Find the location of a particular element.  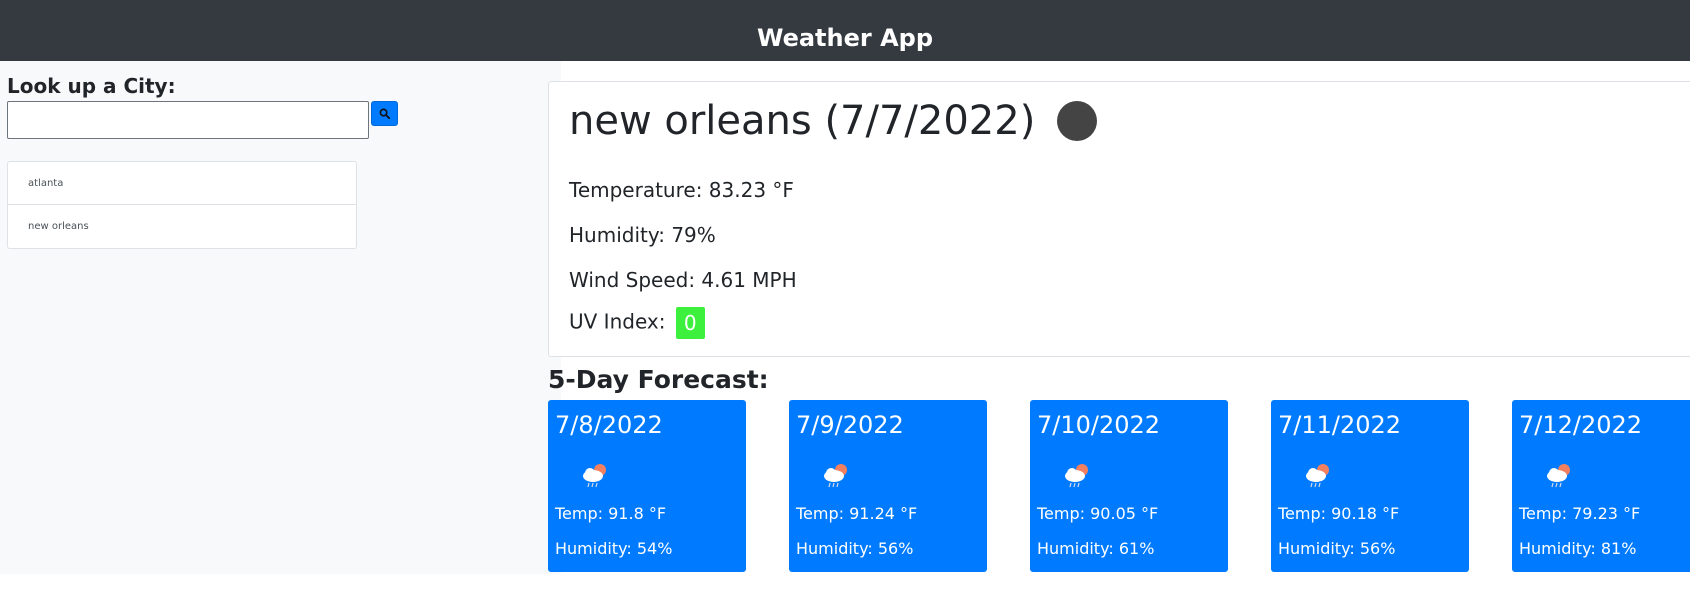

current-uv-index: UV Index: 0 is located at coordinates (637, 323).